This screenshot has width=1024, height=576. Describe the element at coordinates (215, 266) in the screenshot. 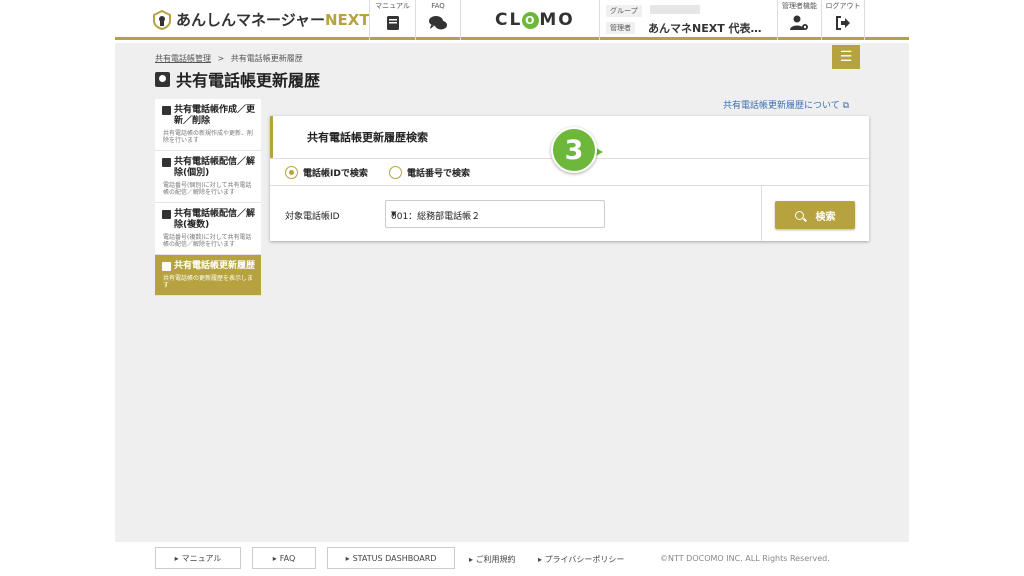

I see `sidebar-item-title: 共有電話帳更新履歴` at that location.